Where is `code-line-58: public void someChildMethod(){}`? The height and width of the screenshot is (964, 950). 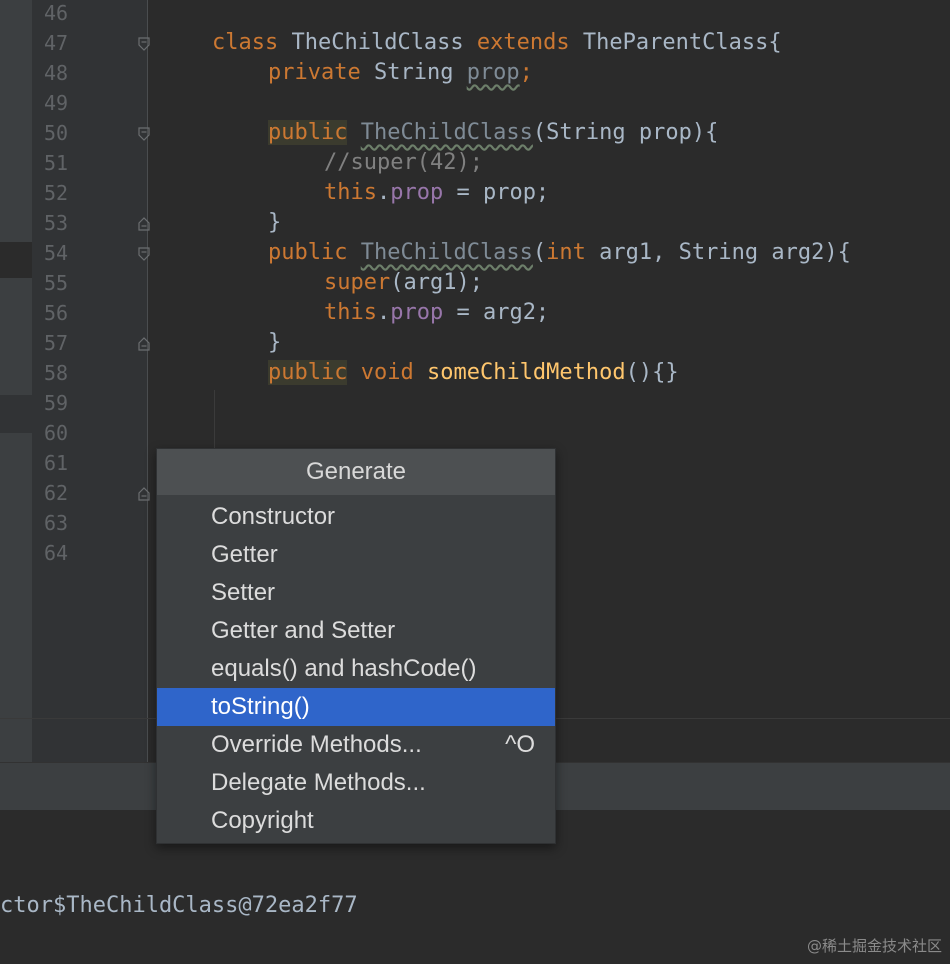
code-line-58: public void someChildMethod(){} is located at coordinates (473, 373).